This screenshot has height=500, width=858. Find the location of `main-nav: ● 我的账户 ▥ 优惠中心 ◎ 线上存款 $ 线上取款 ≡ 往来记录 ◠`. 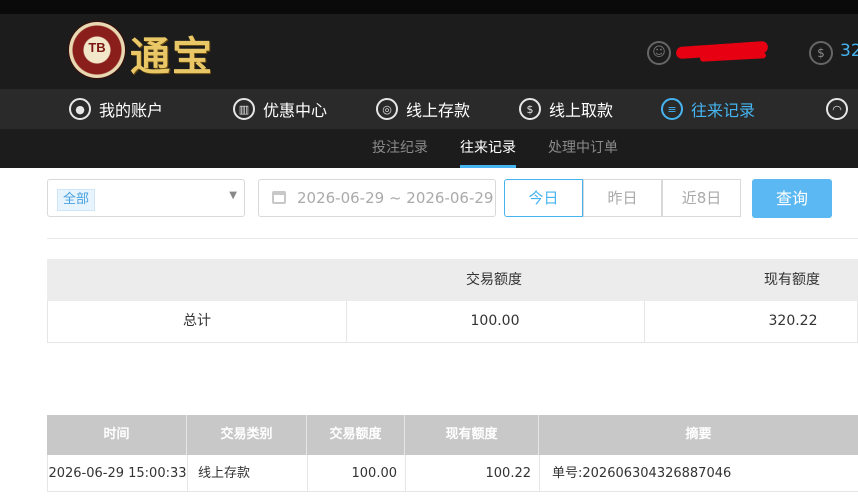

main-nav: ● 我的账户 ▥ 优惠中心 ◎ 线上存款 $ 线上取款 ≡ 往来记录 ◠ is located at coordinates (429, 109).